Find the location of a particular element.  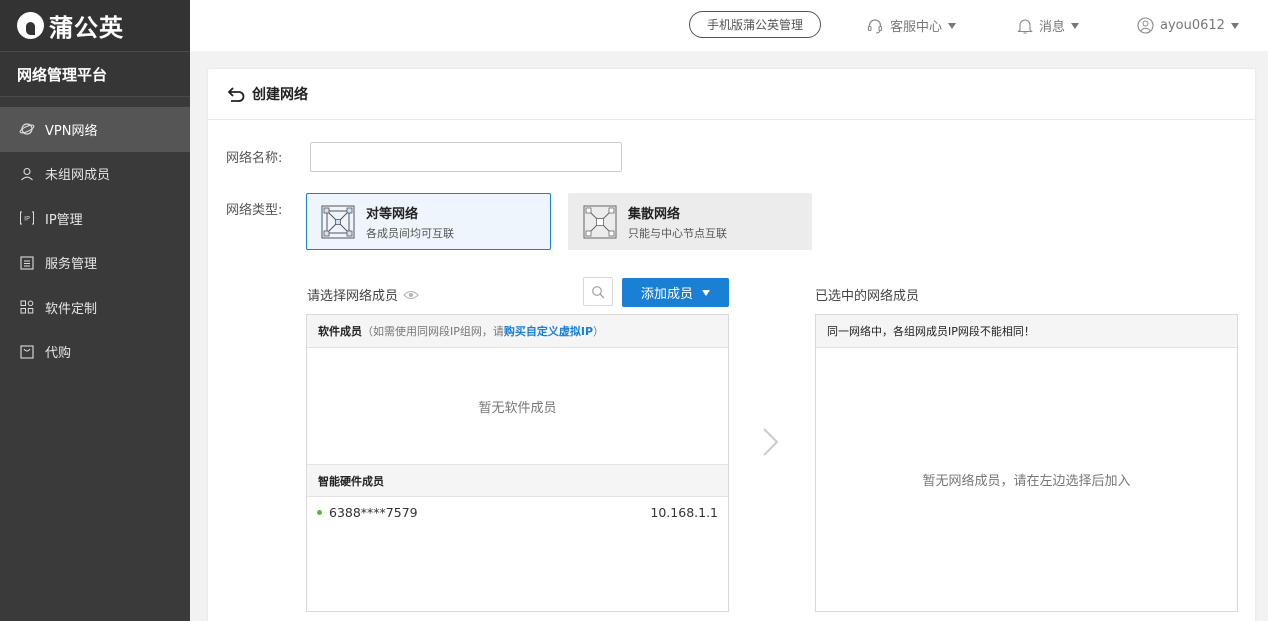

buy-custom-ip-link: 购买自定义虚拟IP is located at coordinates (548, 331).